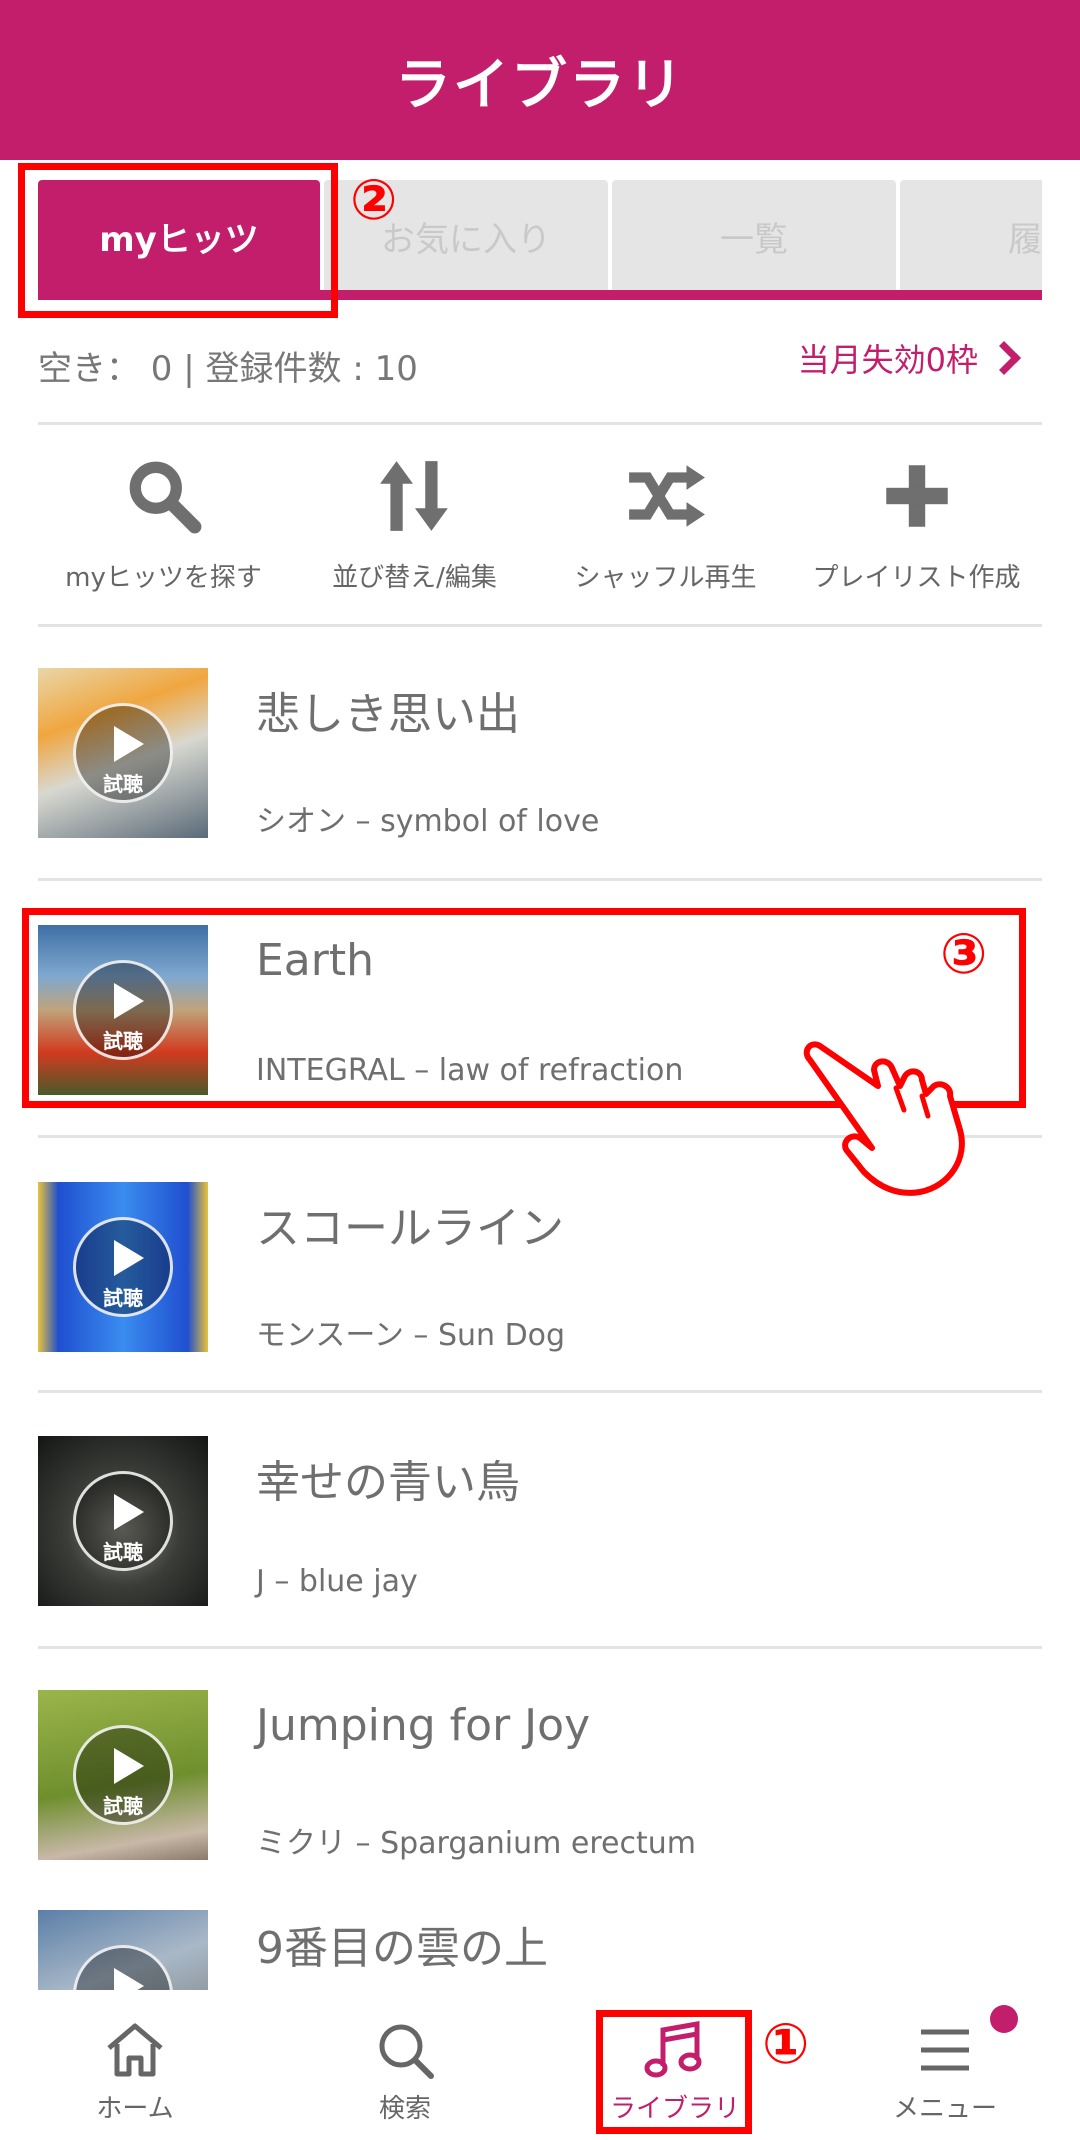  What do you see at coordinates (1004, 358) in the screenshot?
I see `chevron-right-icon` at bounding box center [1004, 358].